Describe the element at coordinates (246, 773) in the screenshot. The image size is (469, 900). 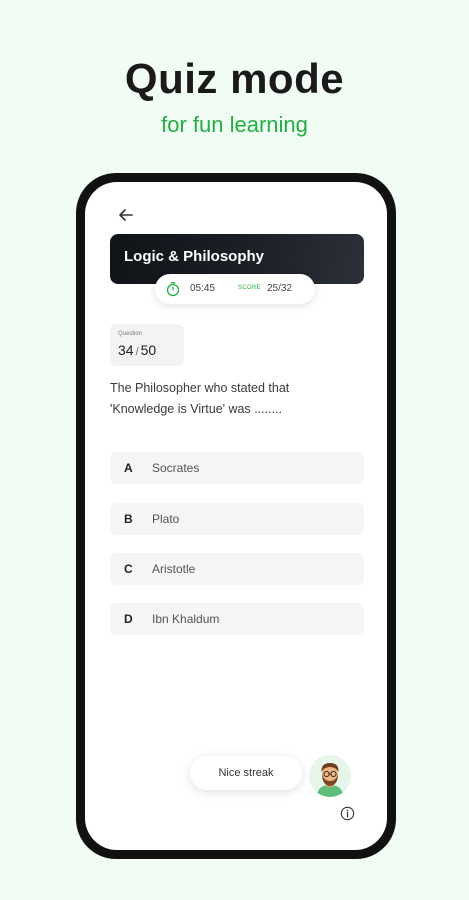
I see `streak-message: Nice streak` at that location.